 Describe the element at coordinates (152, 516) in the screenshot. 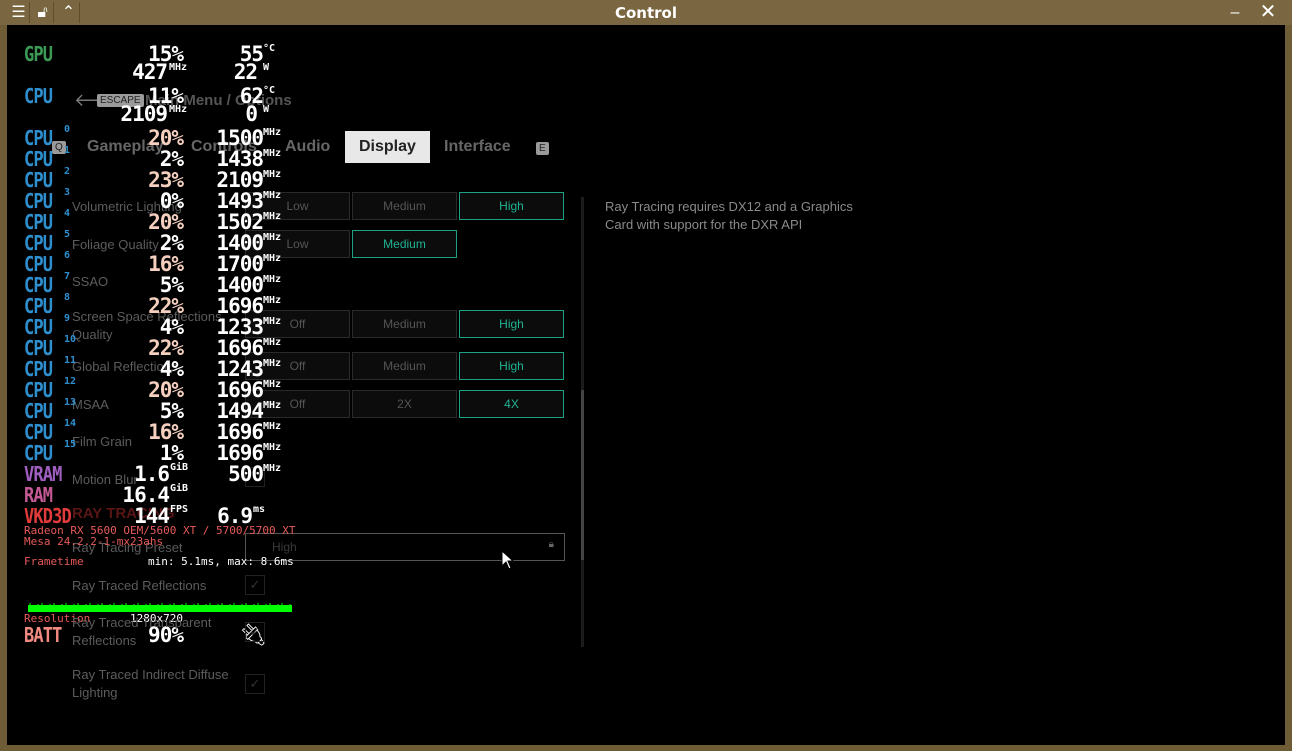

I see `hud-fps: 144` at that location.